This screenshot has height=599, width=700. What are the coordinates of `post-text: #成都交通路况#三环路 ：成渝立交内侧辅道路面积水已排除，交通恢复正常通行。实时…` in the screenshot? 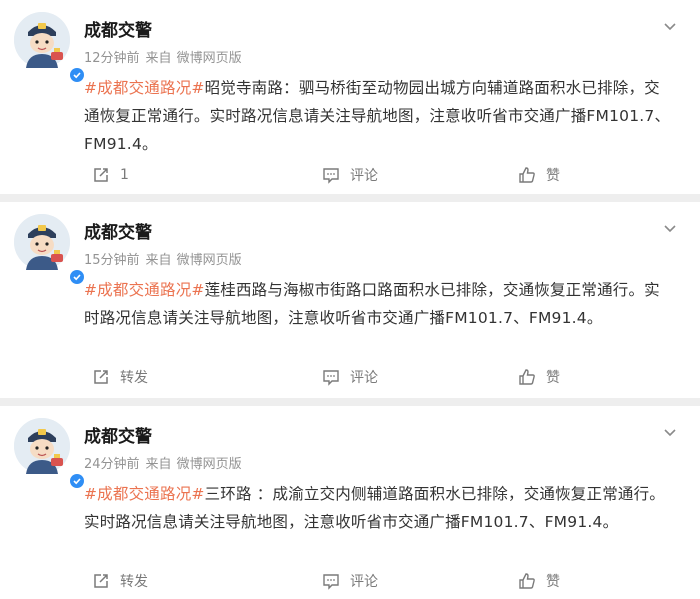 It's located at (379, 508).